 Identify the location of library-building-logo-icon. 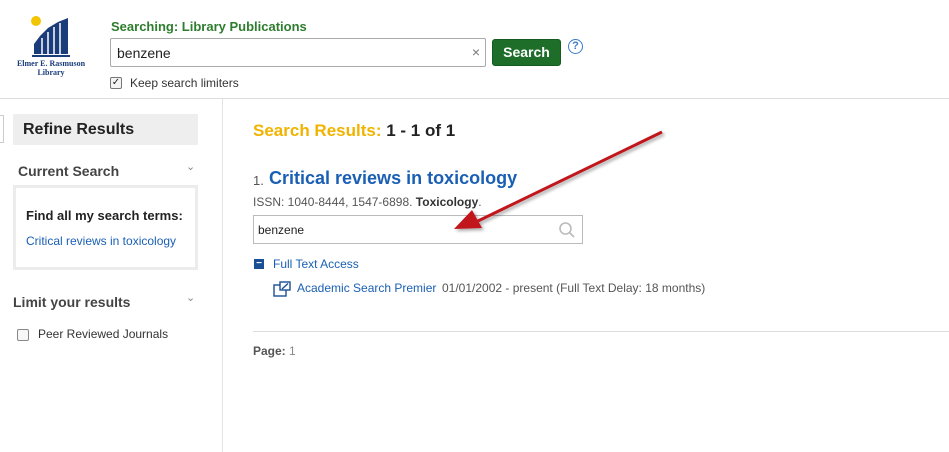
(52, 36).